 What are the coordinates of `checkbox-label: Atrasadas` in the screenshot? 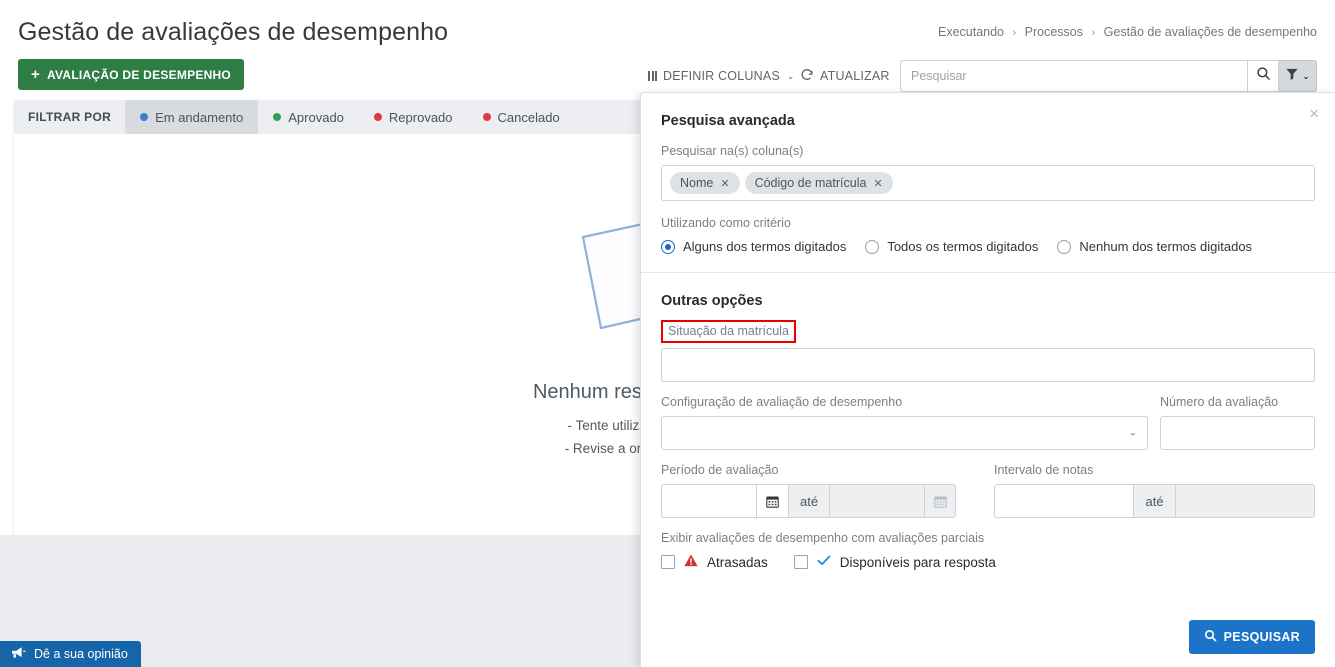 It's located at (737, 562).